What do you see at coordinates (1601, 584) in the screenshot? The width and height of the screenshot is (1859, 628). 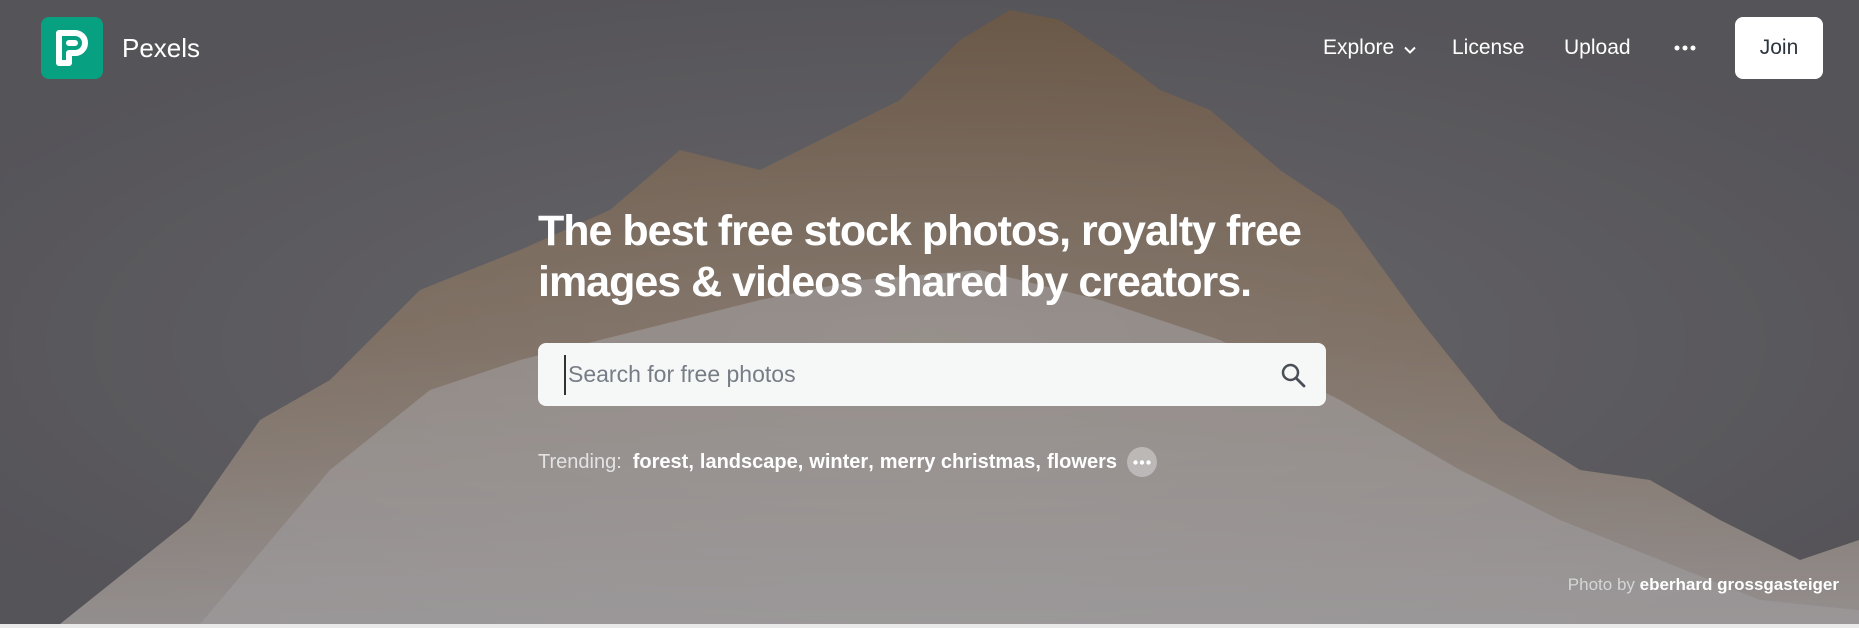 I see `photo-credit-prefix: Photo by` at bounding box center [1601, 584].